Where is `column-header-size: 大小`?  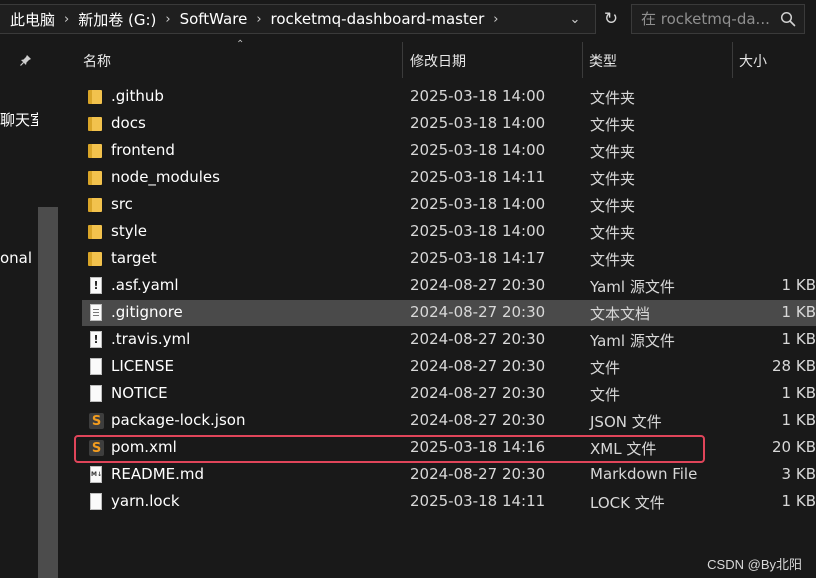 column-header-size: 大小 is located at coordinates (753, 61).